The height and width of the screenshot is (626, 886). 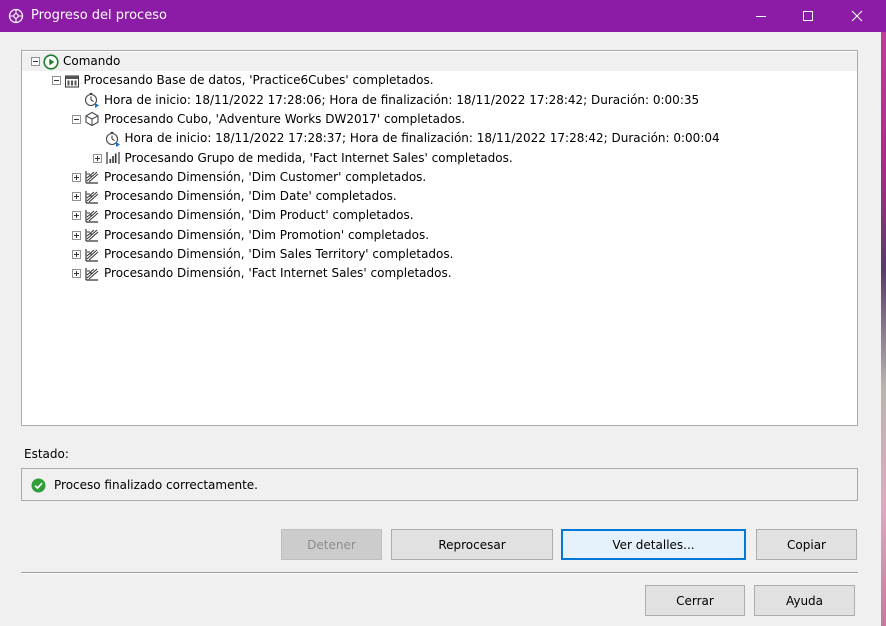 What do you see at coordinates (804, 600) in the screenshot?
I see `help-button: Ayuda` at bounding box center [804, 600].